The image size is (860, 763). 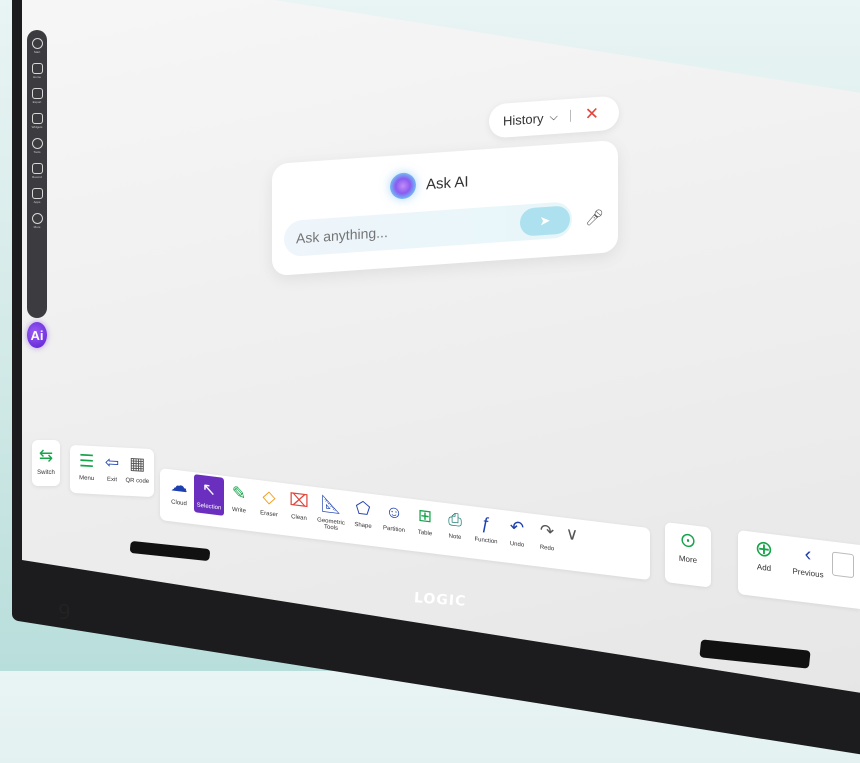 What do you see at coordinates (37, 68) in the screenshot?
I see `home-icon` at bounding box center [37, 68].